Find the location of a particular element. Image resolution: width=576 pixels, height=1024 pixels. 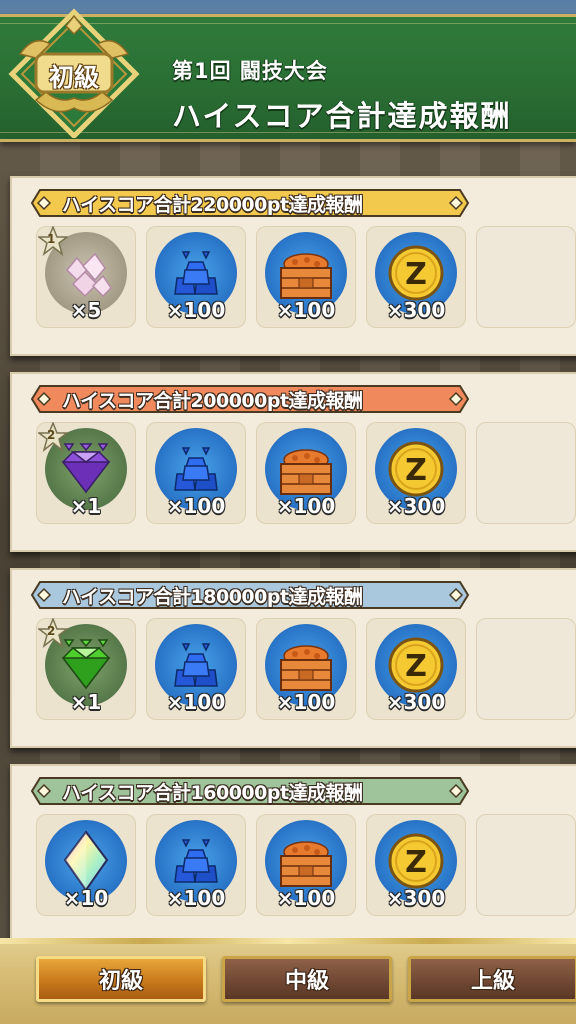

reward-slot: 1 ×5 is located at coordinates (86, 277).